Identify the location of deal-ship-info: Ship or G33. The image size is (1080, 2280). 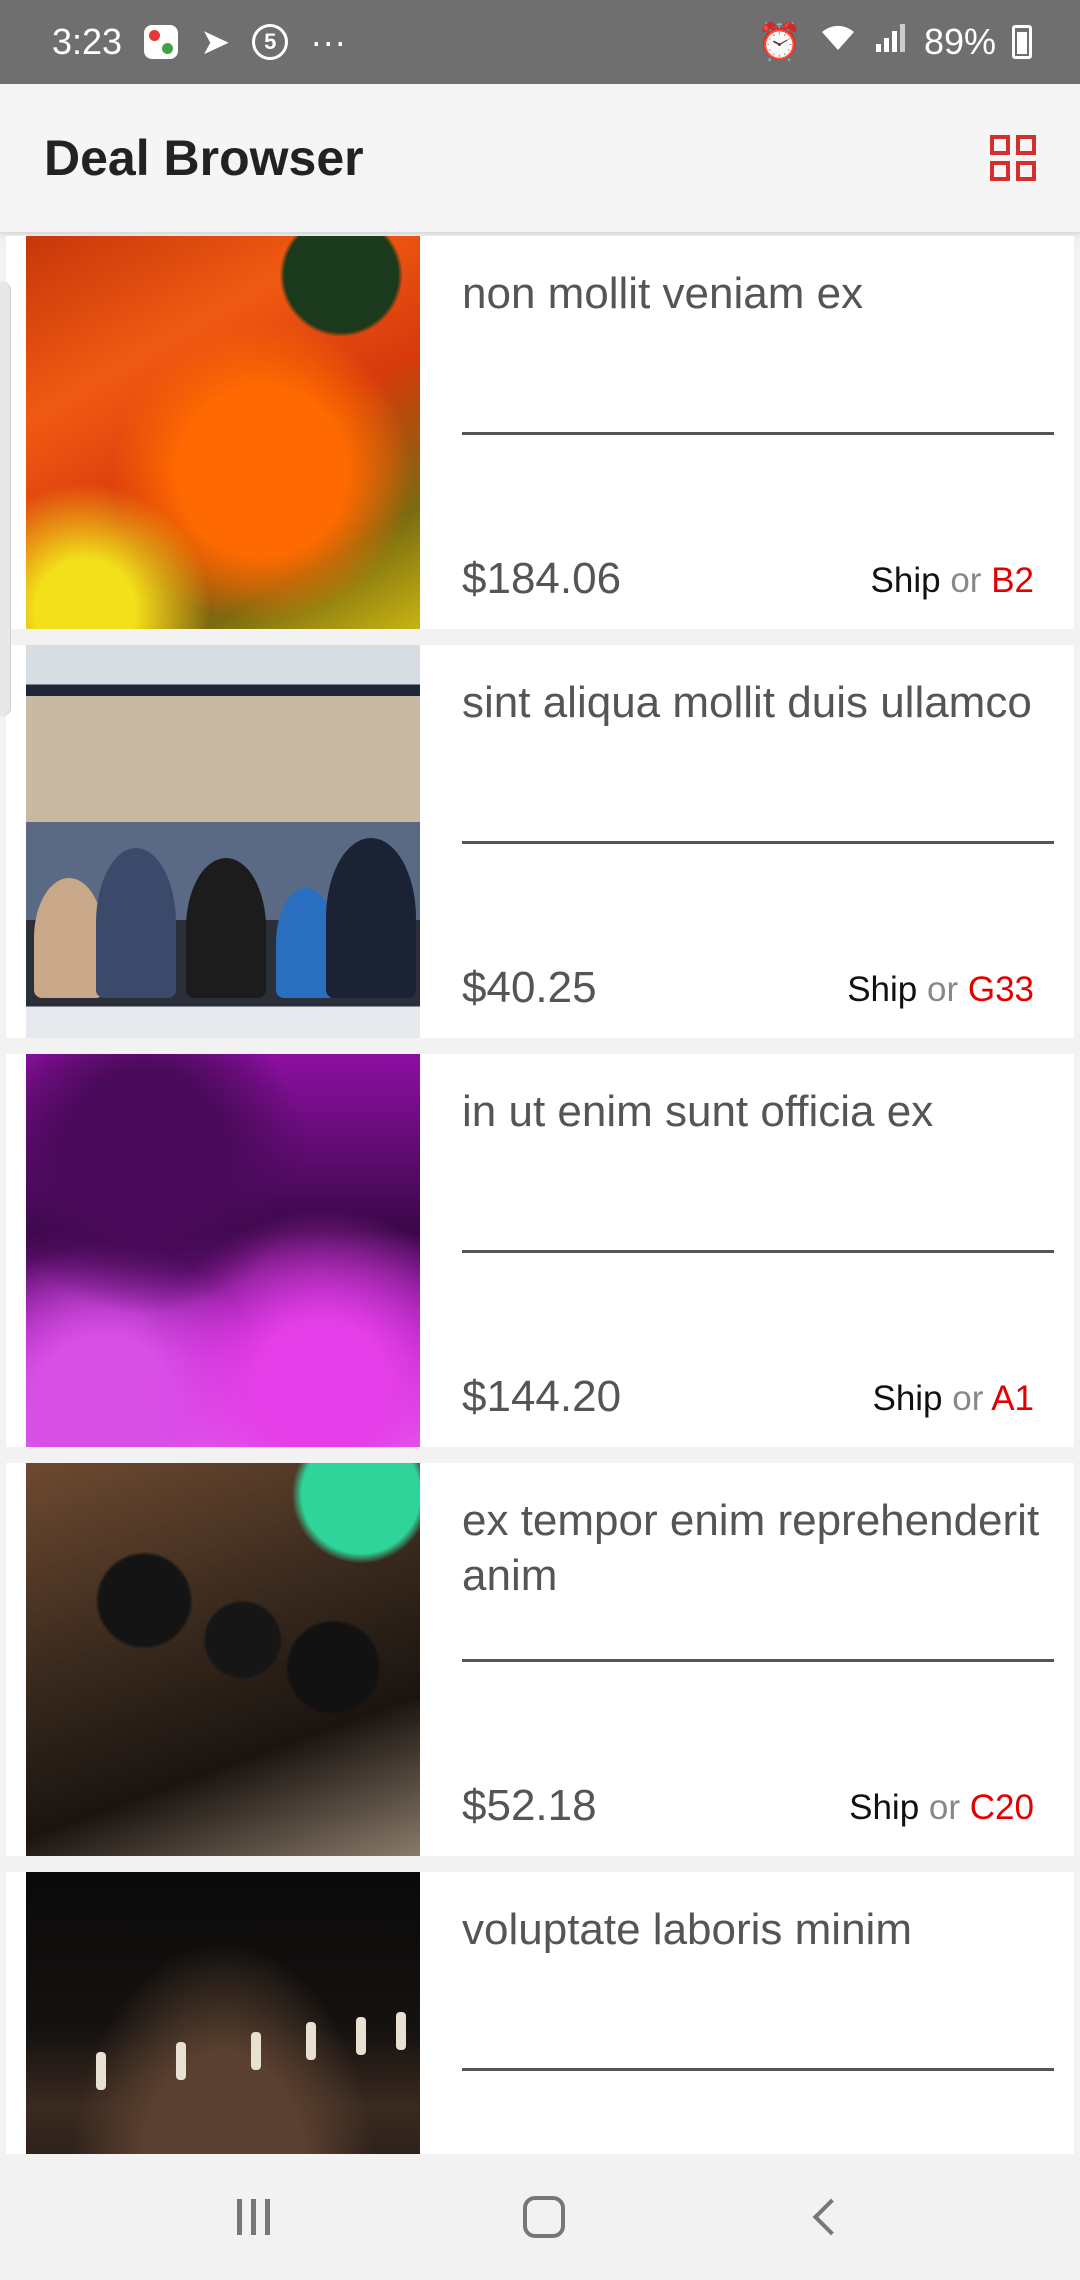
(940, 990).